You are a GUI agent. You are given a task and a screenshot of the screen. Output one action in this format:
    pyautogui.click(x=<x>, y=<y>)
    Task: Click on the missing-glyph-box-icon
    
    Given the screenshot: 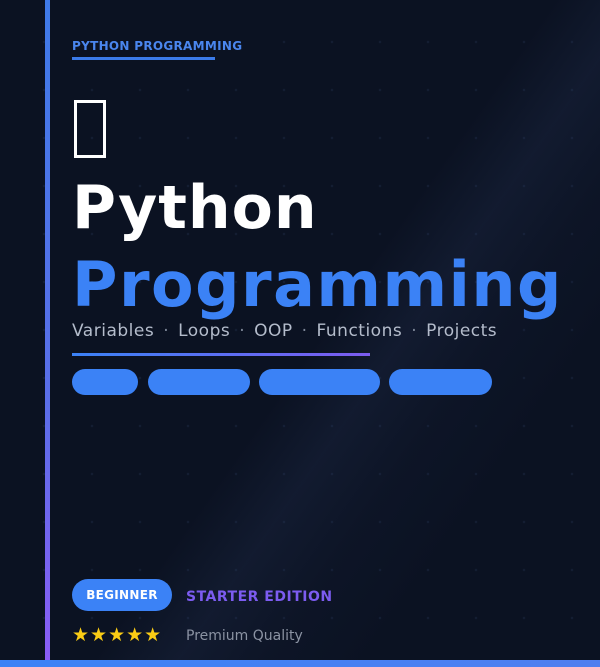 What is the action you would take?
    pyautogui.click(x=90, y=129)
    